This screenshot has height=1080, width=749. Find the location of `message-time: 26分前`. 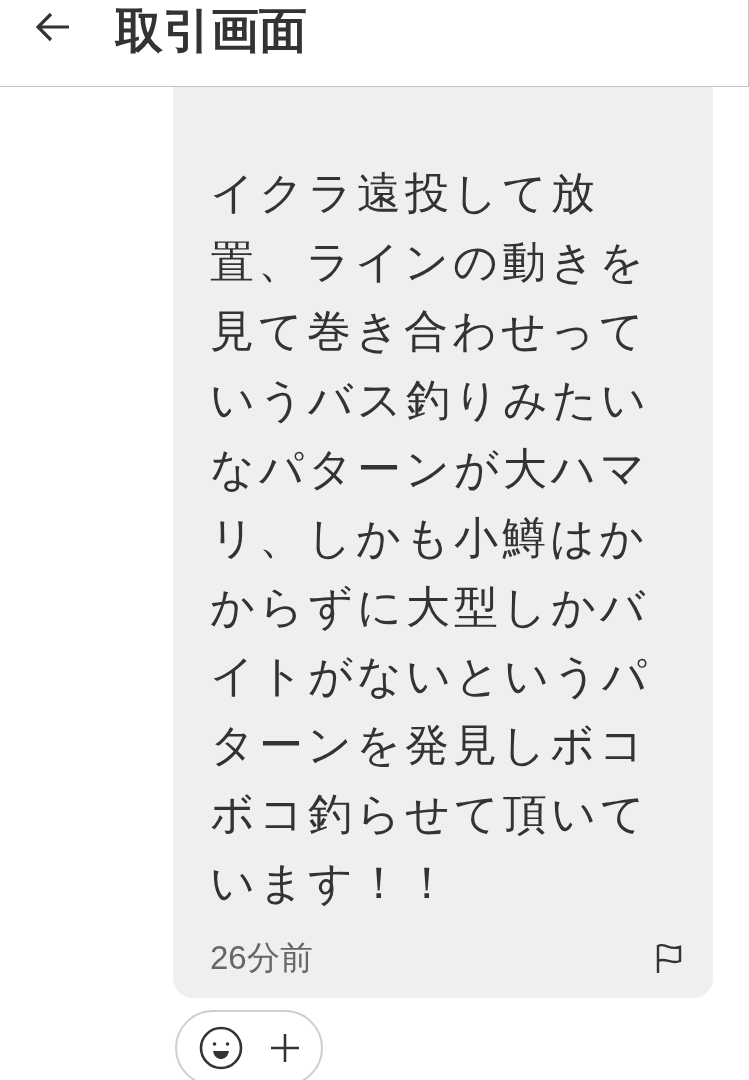

message-time: 26分前 is located at coordinates (261, 958).